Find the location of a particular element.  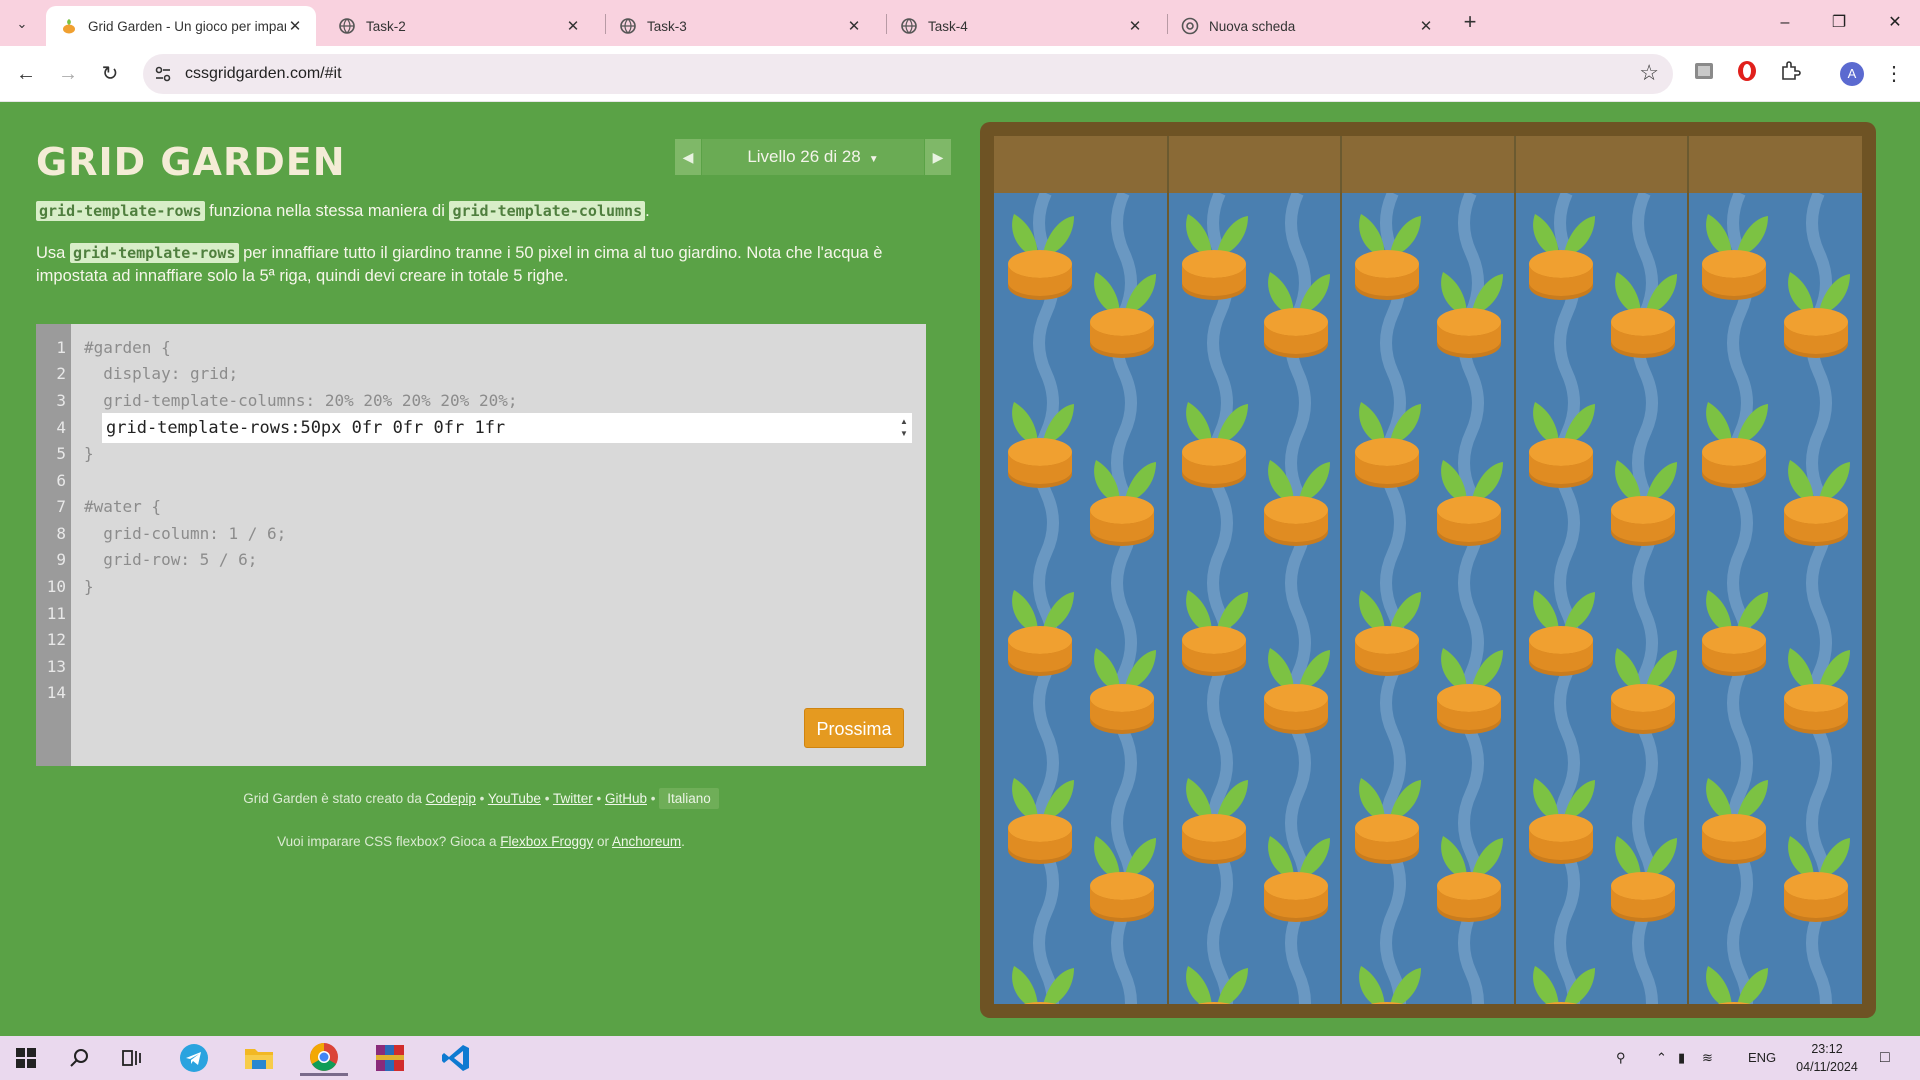

extensions-puzzle-icon is located at coordinates (1790, 74).